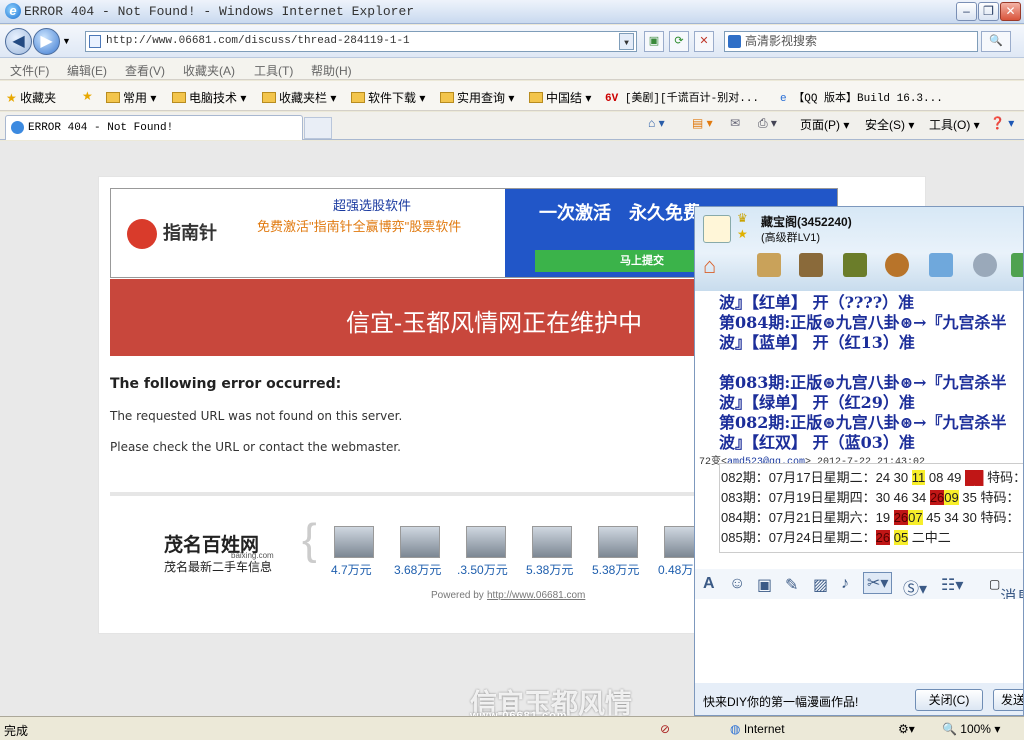 The width and height of the screenshot is (1024, 740). I want to click on minimize-button: –, so click(966, 11).